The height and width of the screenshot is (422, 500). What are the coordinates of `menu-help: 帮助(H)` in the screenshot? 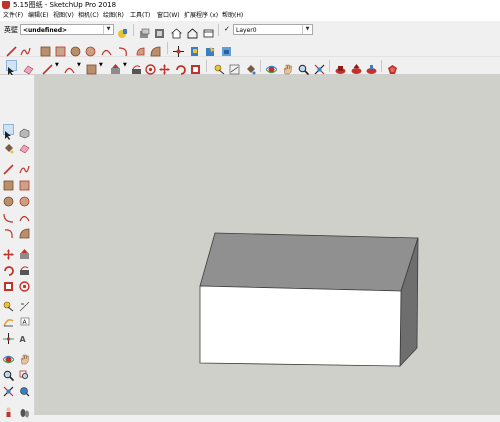 It's located at (232, 16).